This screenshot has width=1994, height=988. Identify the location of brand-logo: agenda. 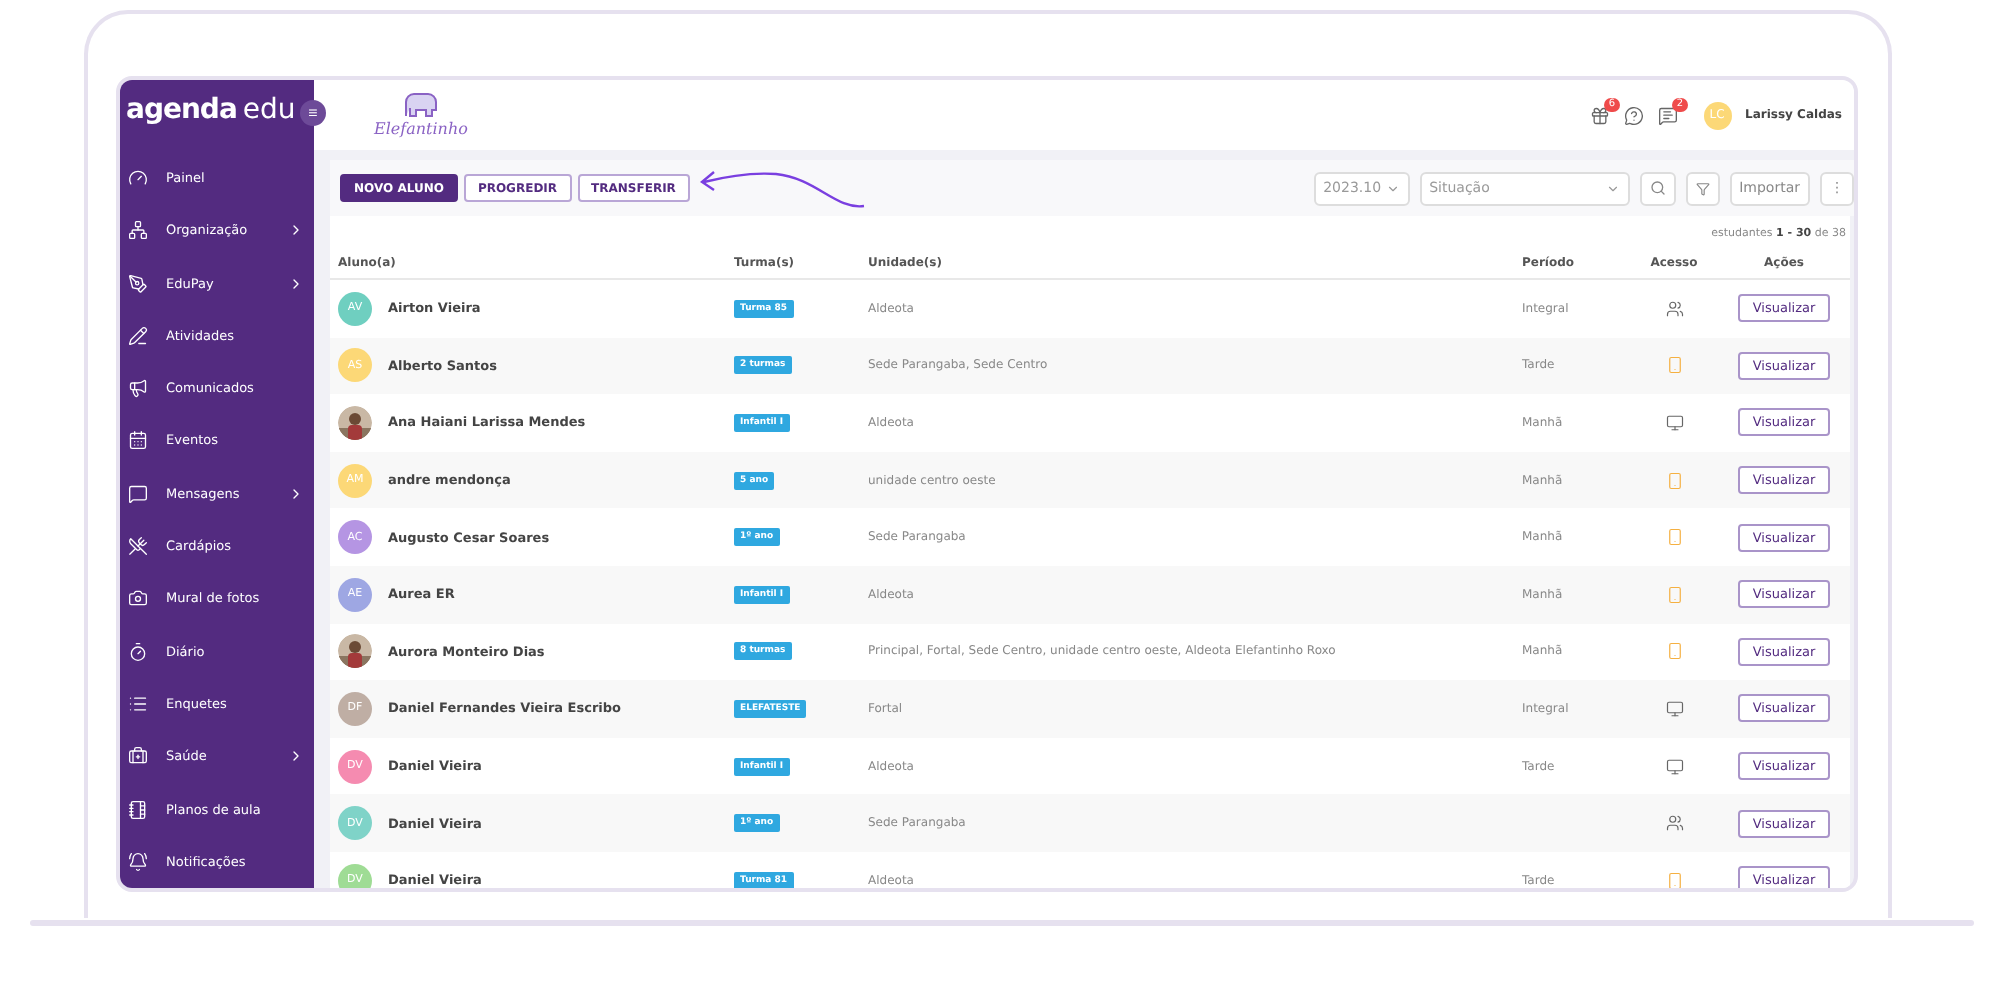
(181, 109).